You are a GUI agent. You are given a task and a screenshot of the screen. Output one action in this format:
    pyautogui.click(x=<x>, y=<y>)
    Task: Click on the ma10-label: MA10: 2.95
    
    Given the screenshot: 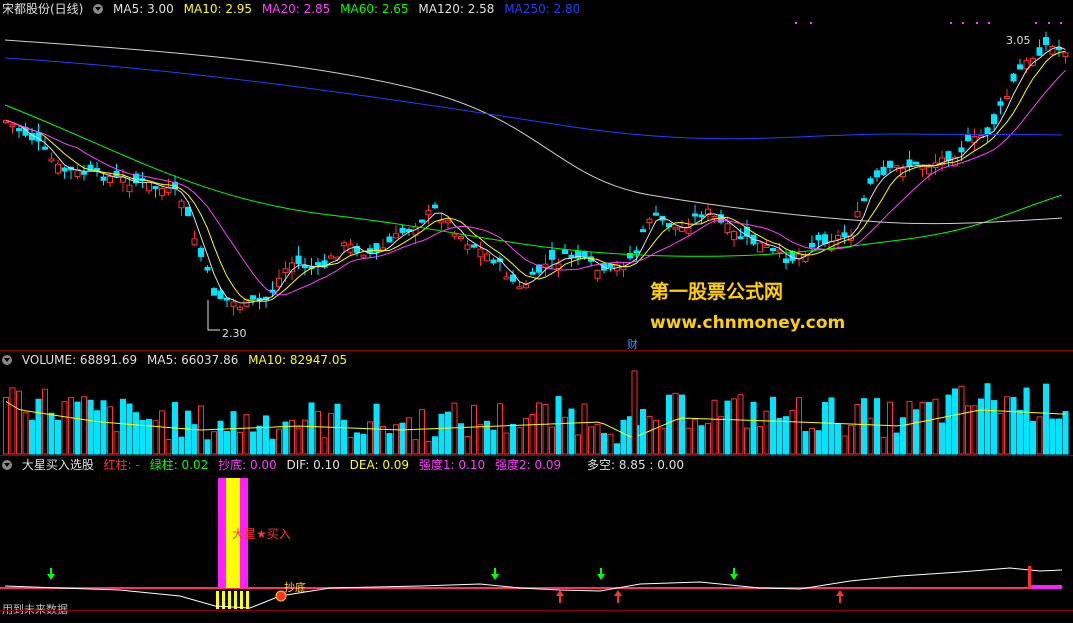 What is the action you would take?
    pyautogui.click(x=218, y=9)
    